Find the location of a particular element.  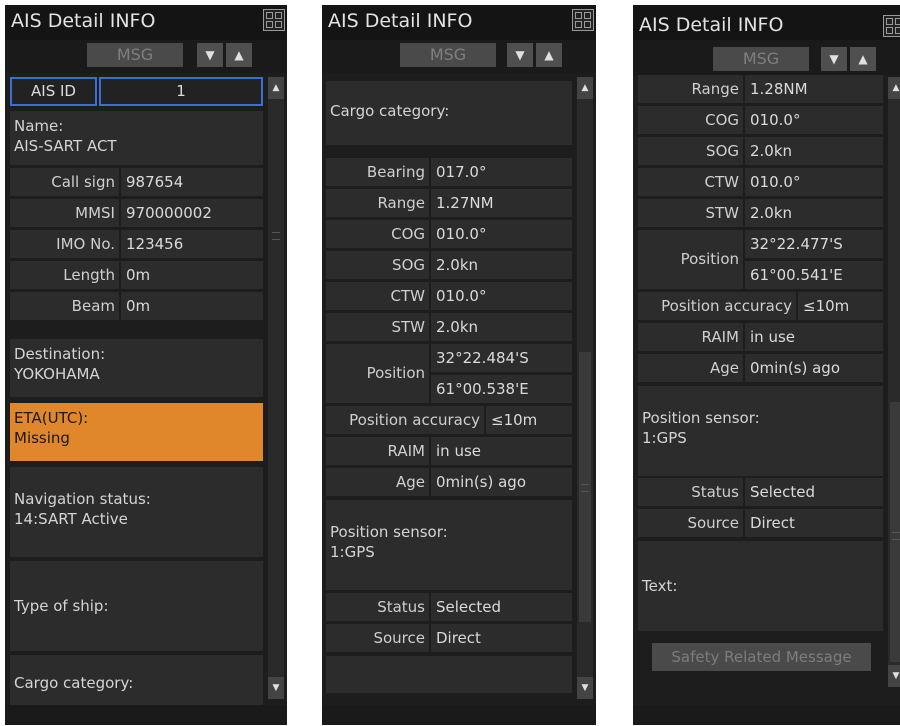

mmsi-value: 970000002 is located at coordinates (192, 213).